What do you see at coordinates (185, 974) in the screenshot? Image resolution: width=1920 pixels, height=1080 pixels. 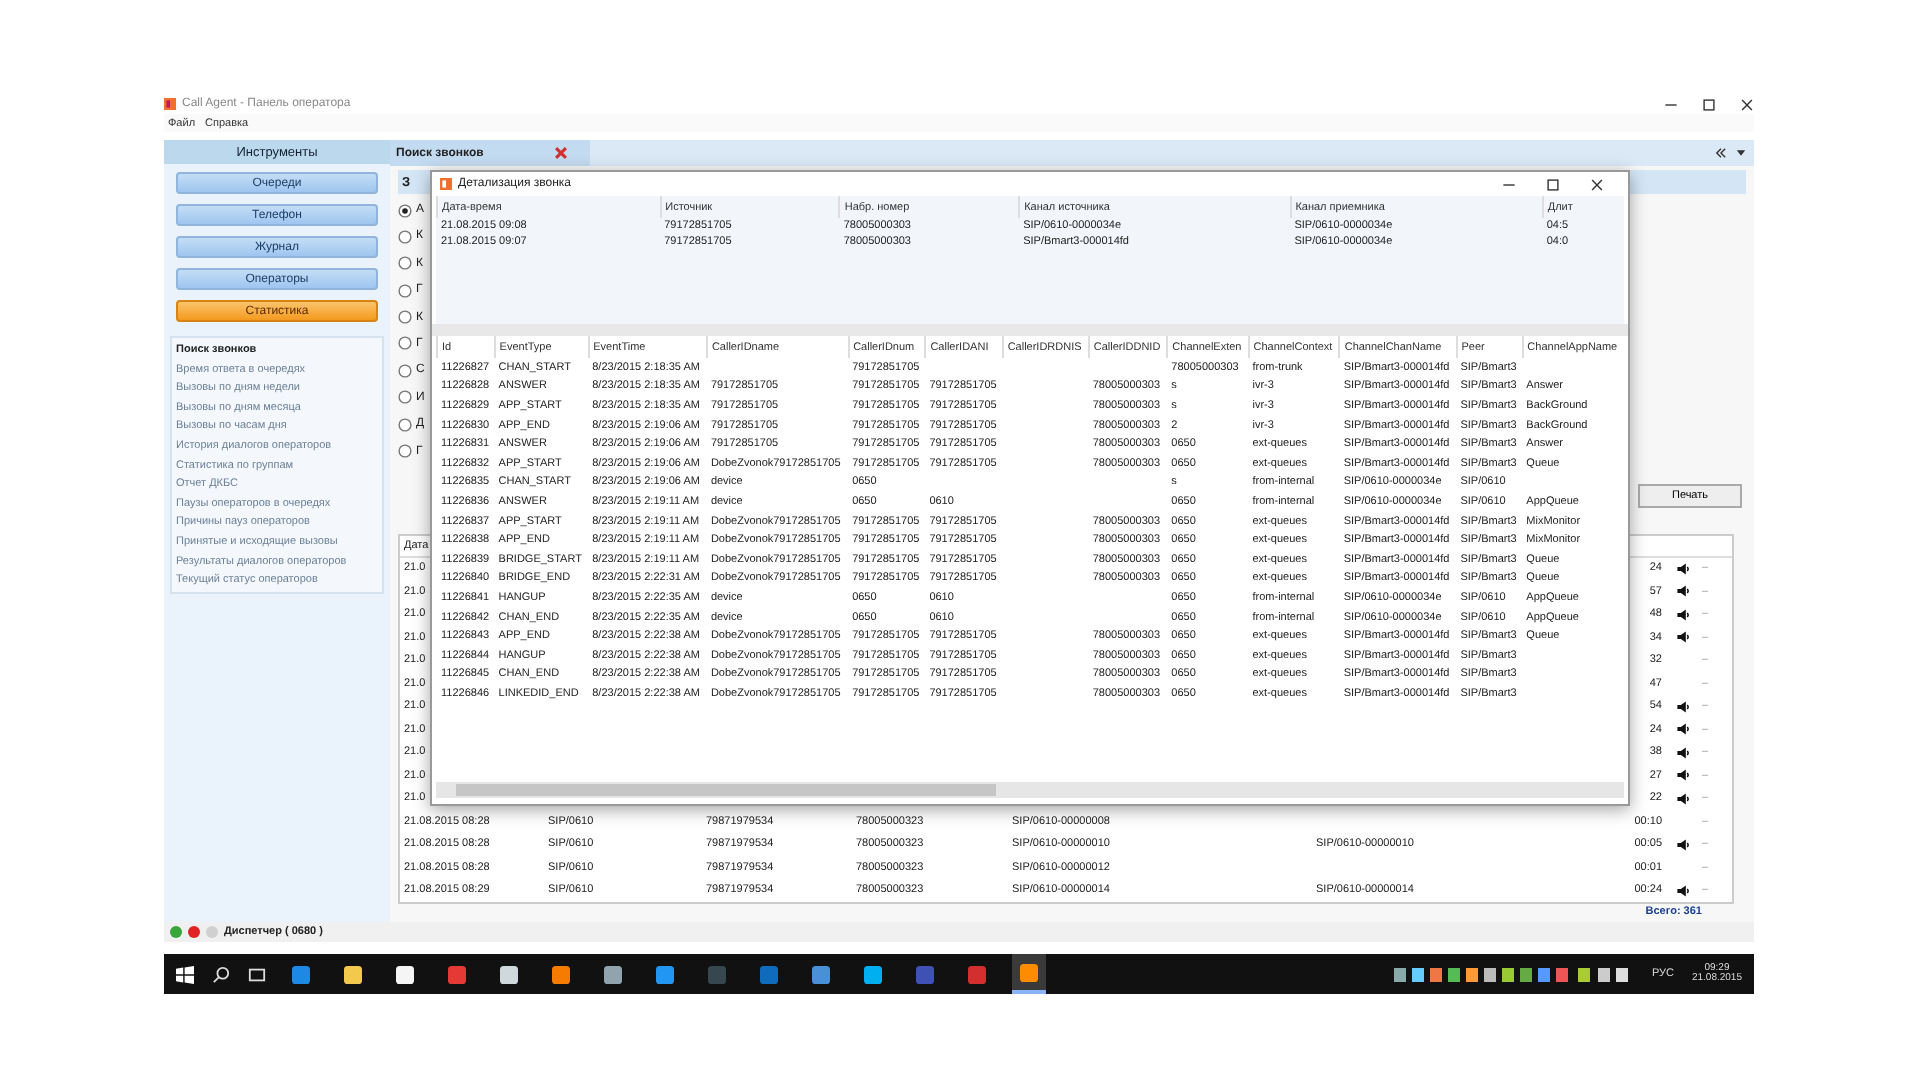 I see `start-button` at bounding box center [185, 974].